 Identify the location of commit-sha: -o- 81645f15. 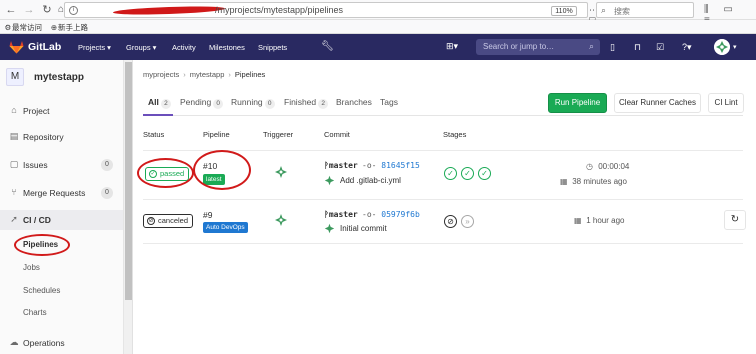
(391, 165).